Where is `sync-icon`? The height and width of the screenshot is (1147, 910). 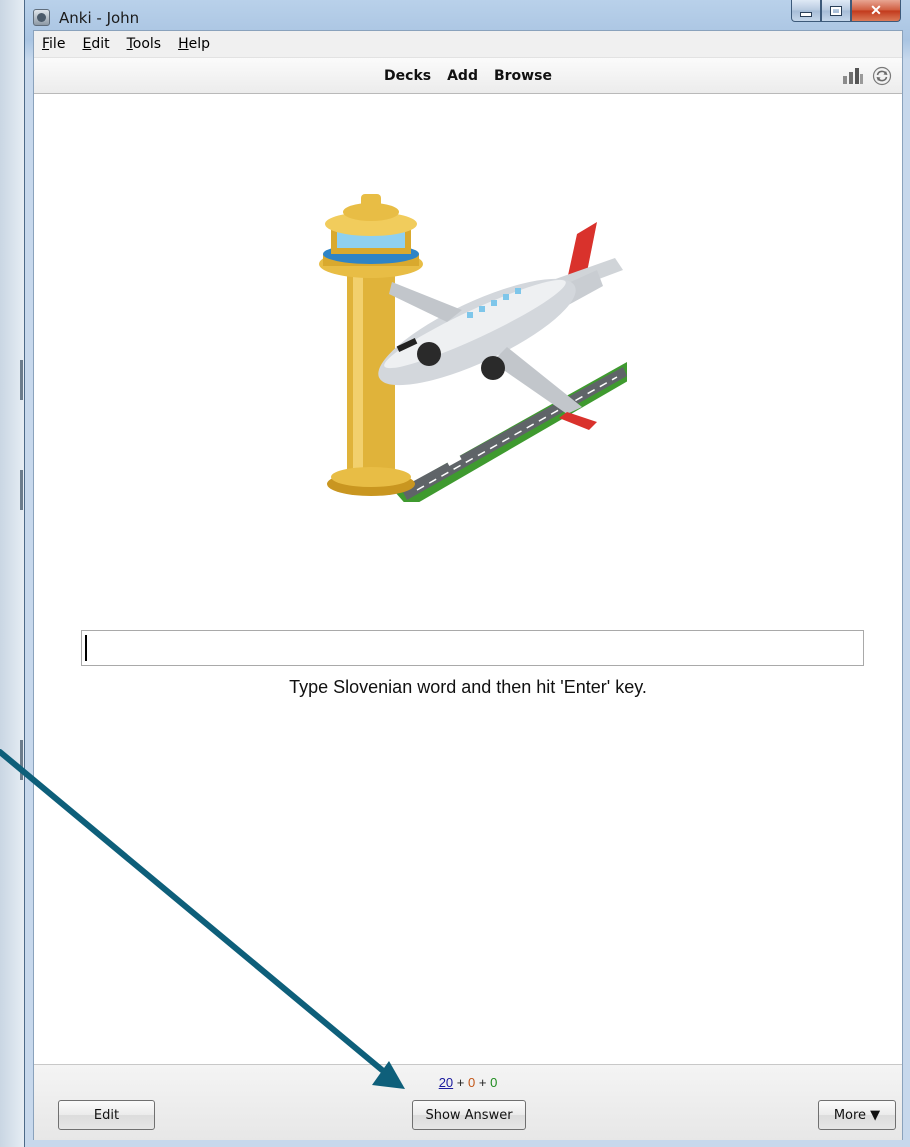
sync-icon is located at coordinates (882, 76).